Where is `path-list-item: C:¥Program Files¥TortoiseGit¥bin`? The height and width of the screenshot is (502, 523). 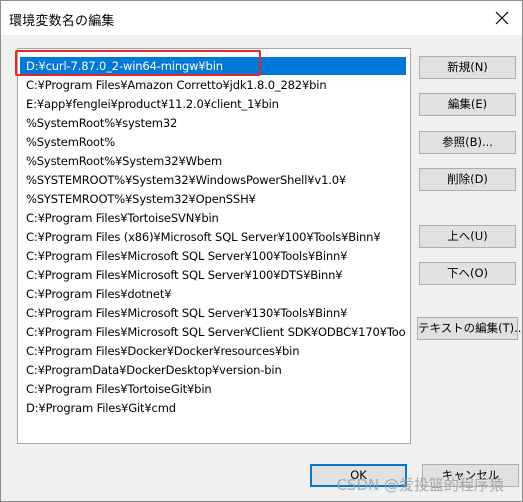 path-list-item: C:¥Program Files¥TortoiseGit¥bin is located at coordinates (213, 389).